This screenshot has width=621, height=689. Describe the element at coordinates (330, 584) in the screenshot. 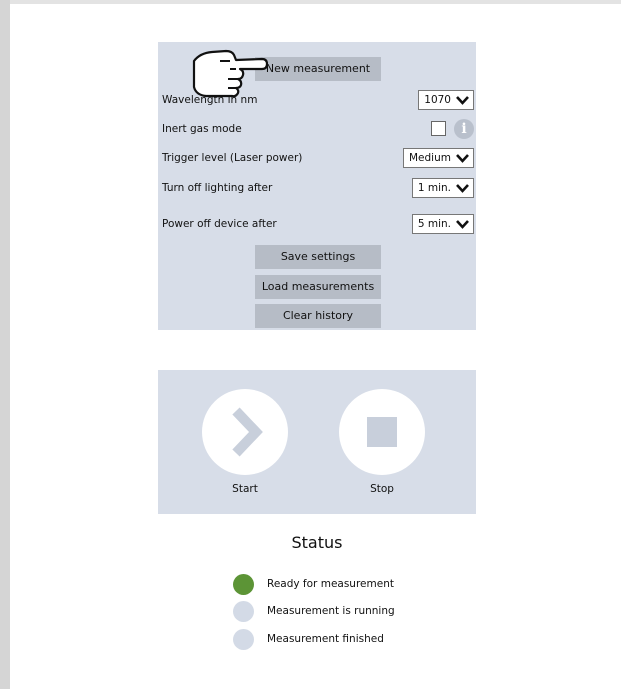

I see `status-label-ready: Ready for measurement` at that location.